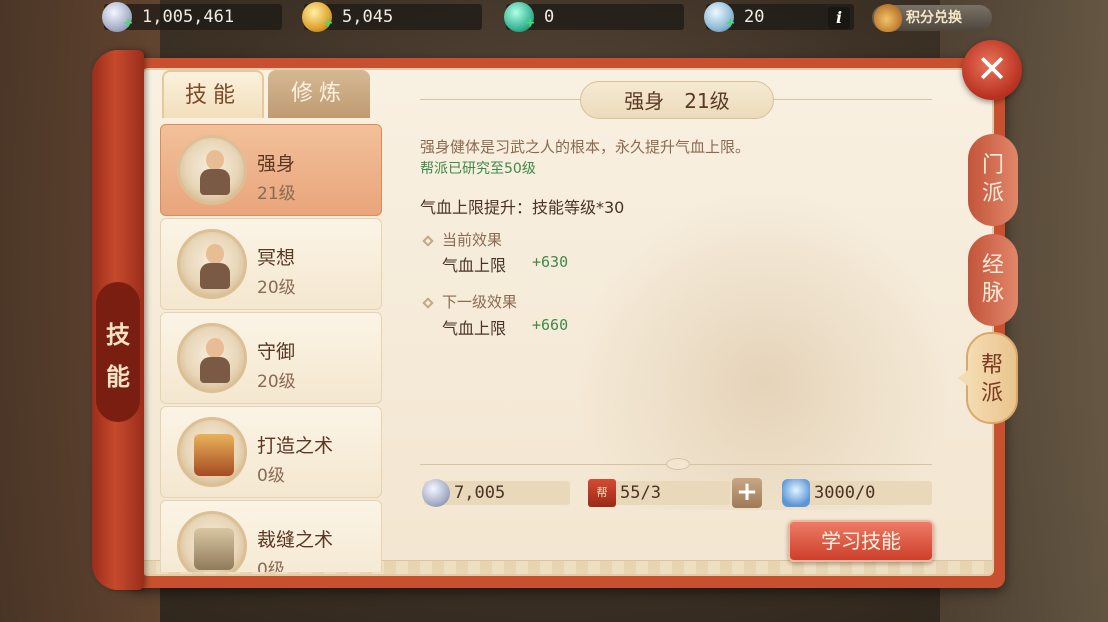 Image resolution: width=1108 pixels, height=622 pixels. Describe the element at coordinates (368, 17) in the screenshot. I see `gold-amount: 5,045` at that location.